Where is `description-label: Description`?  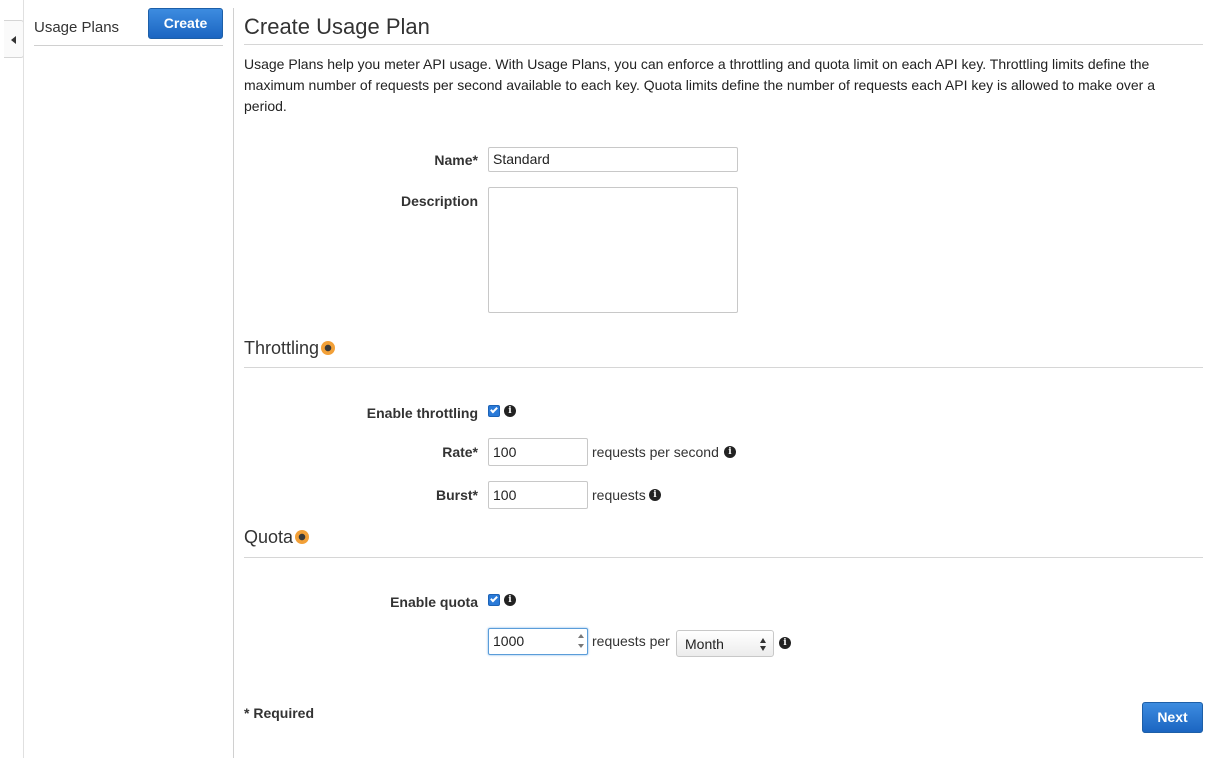 description-label: Description is located at coordinates (439, 201).